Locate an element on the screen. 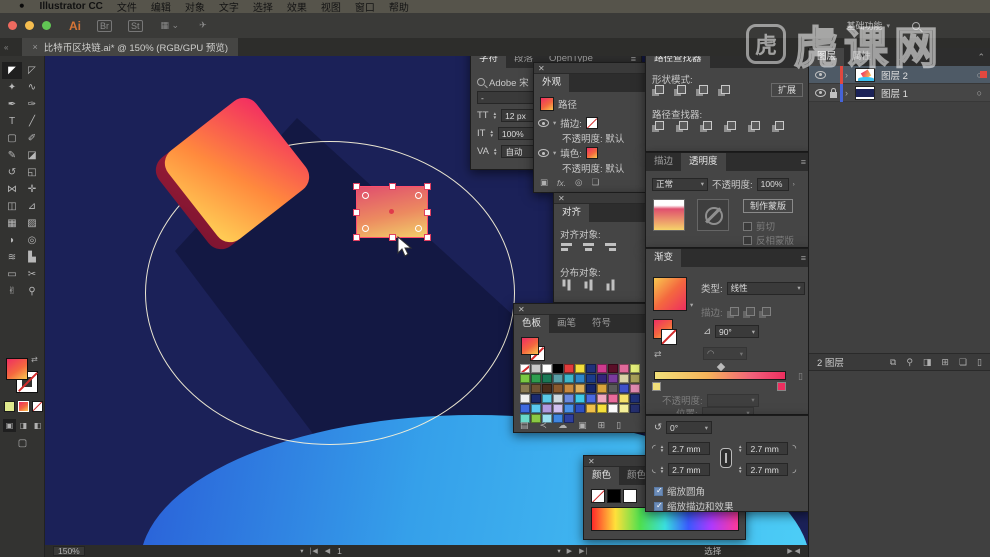 The width and height of the screenshot is (990, 557). arrange-documents-icon: ▦ ⌄ is located at coordinates (170, 25).